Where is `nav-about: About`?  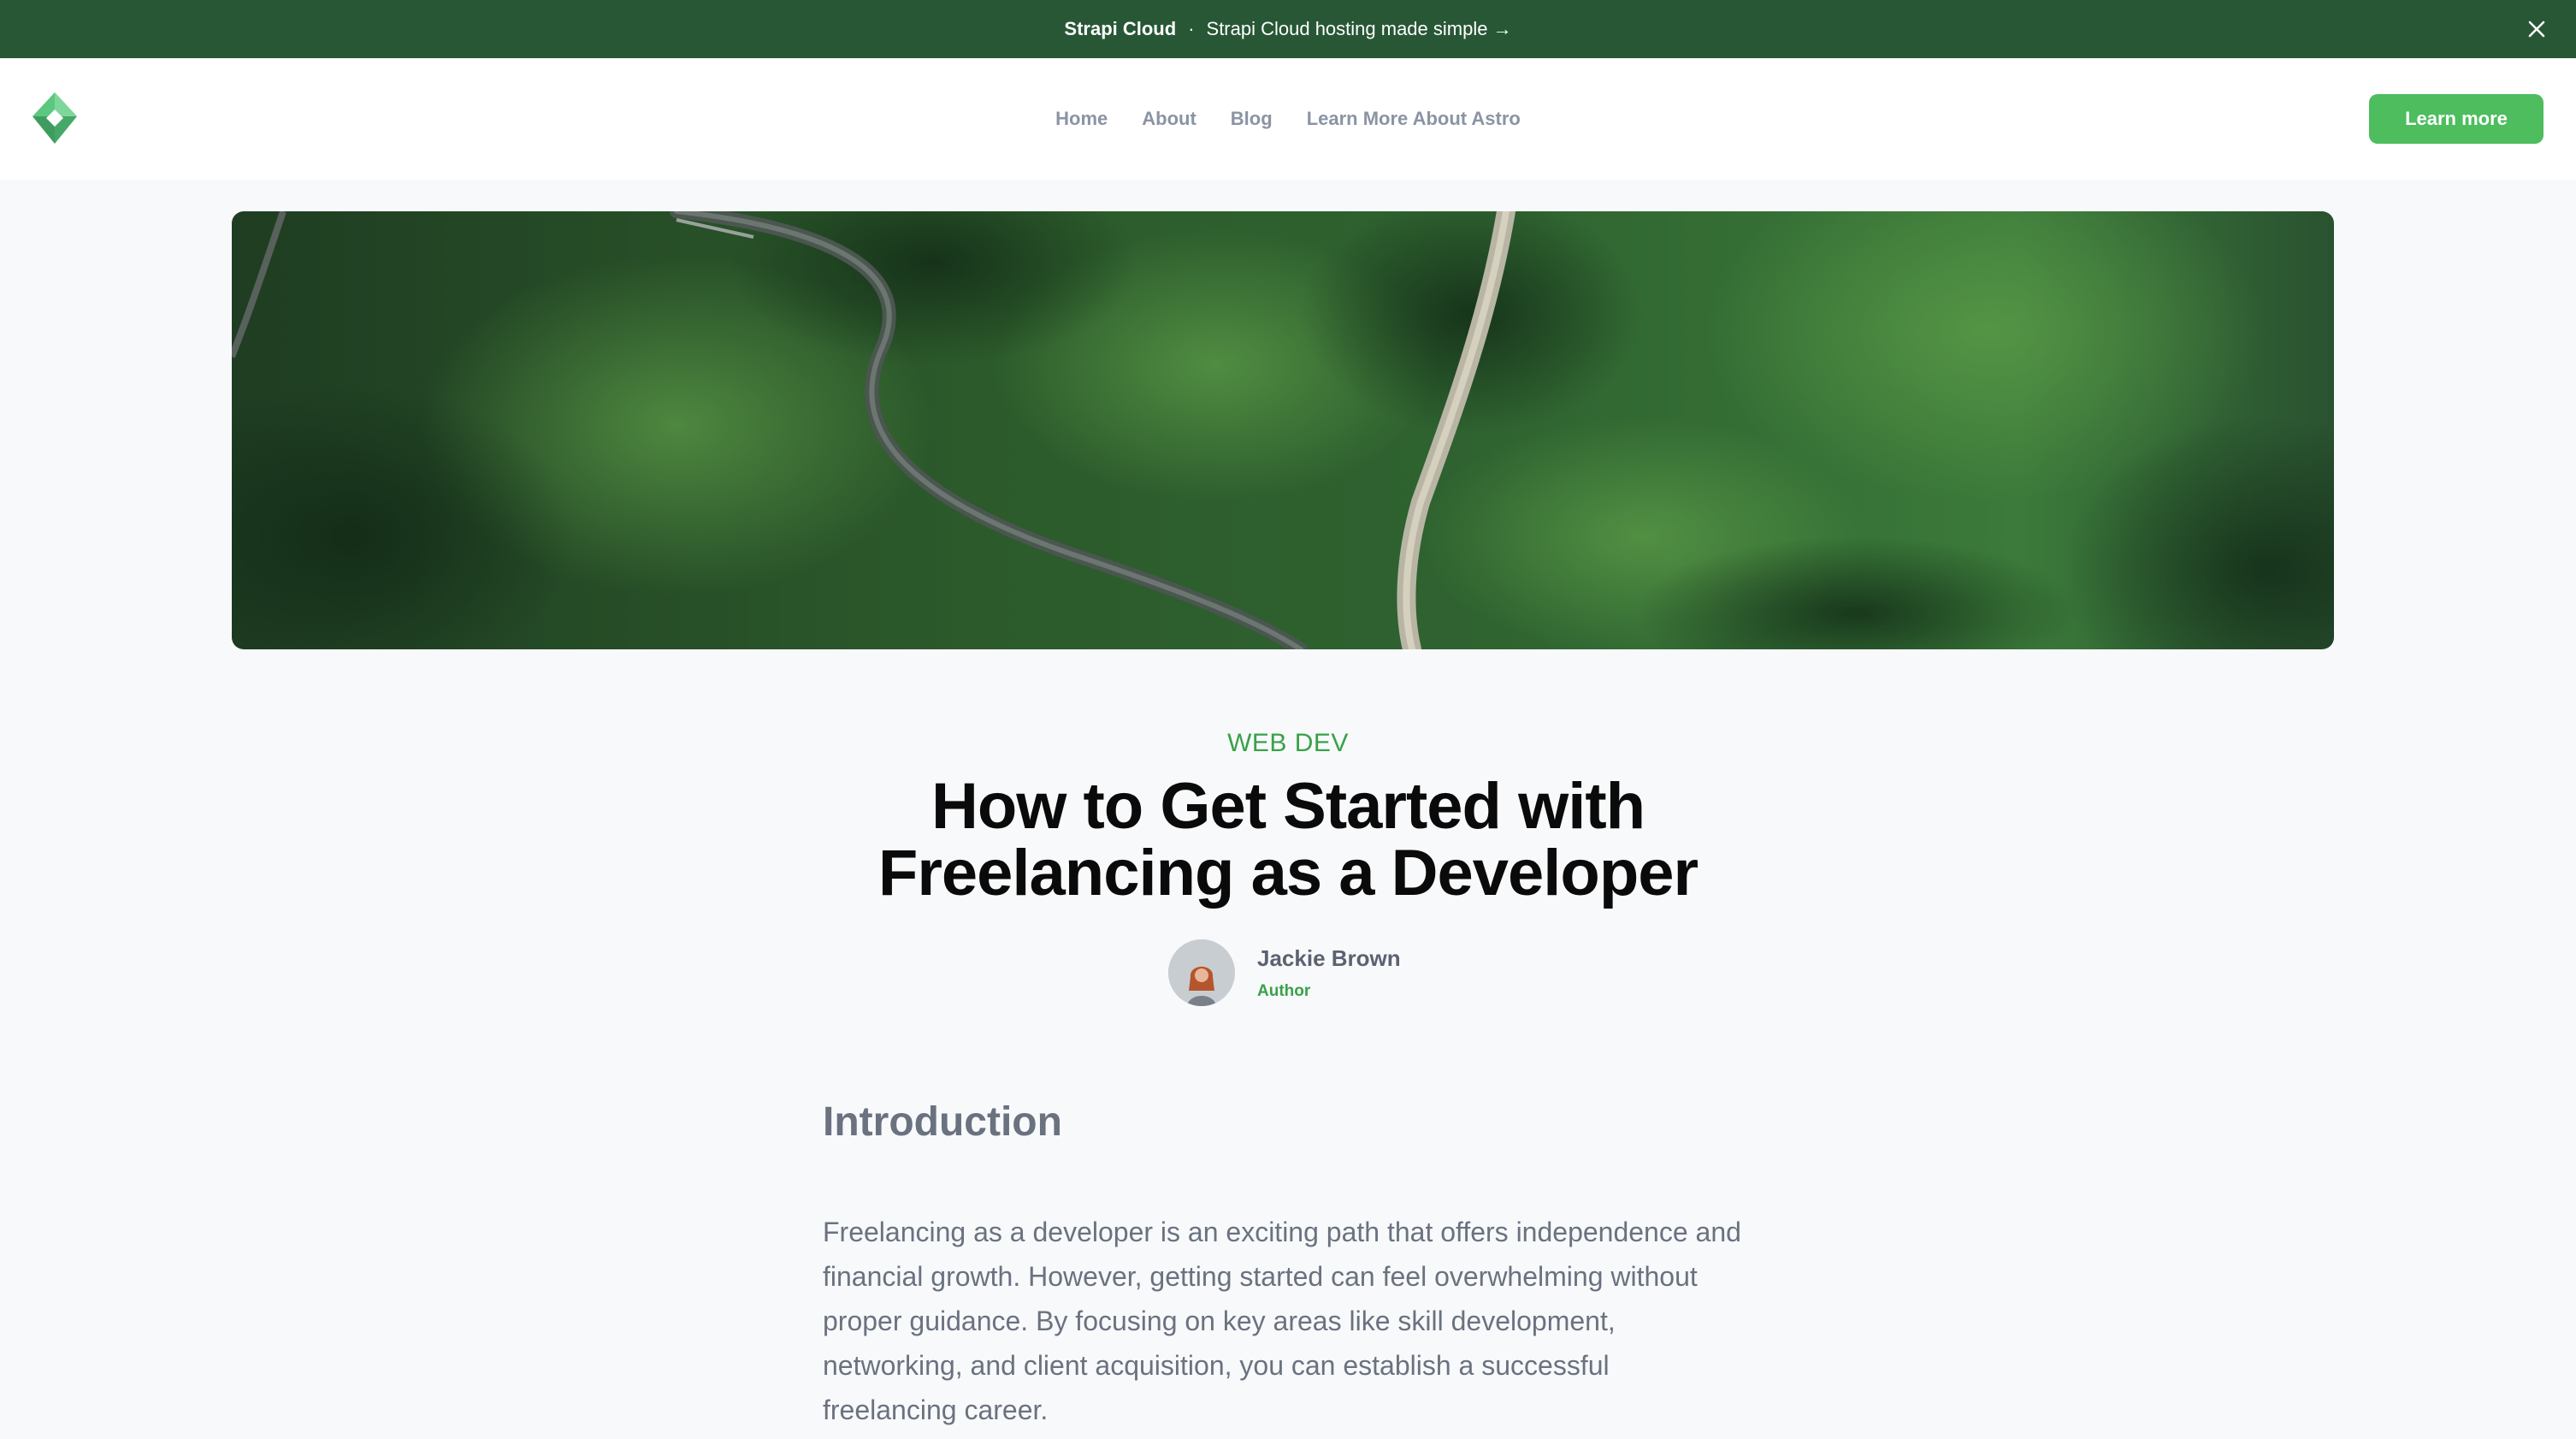 nav-about: About is located at coordinates (1169, 119).